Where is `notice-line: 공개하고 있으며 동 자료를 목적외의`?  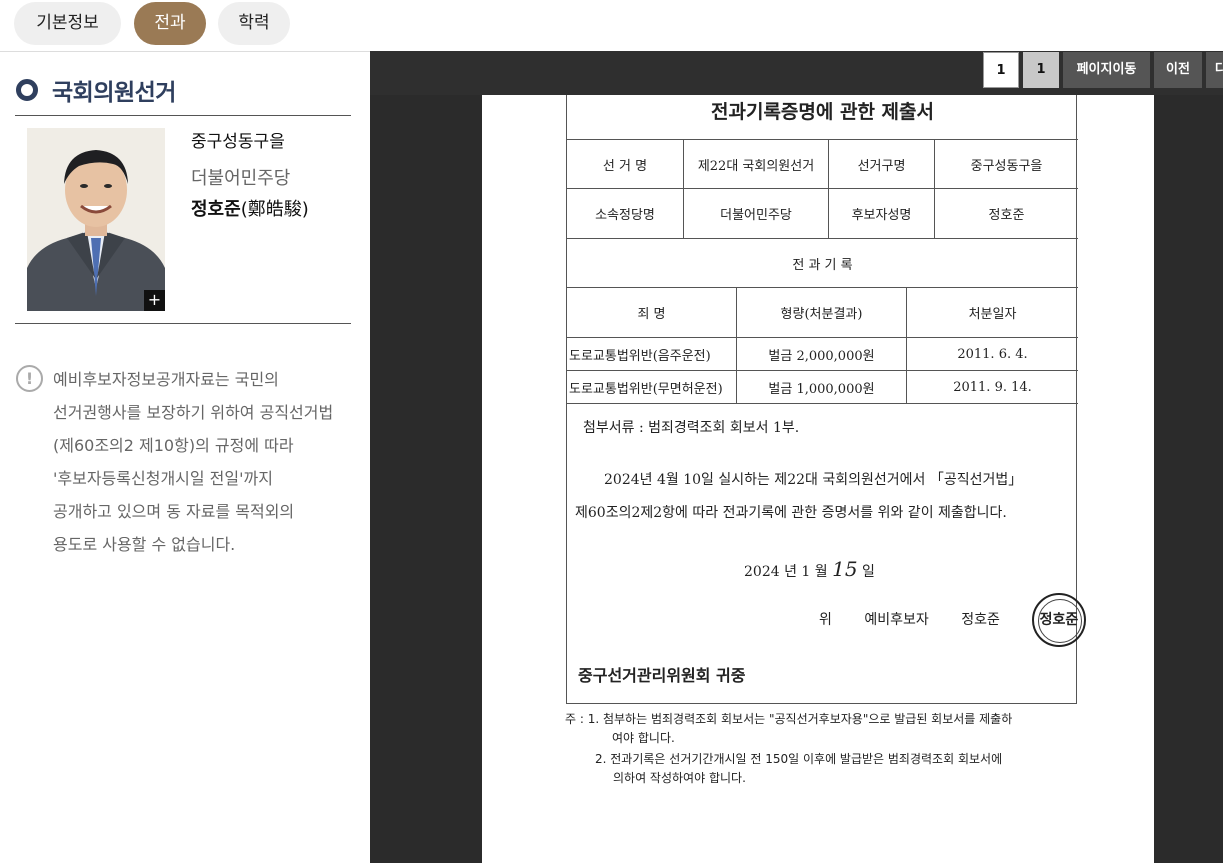
notice-line: 공개하고 있으며 동 자료를 목적외의 is located at coordinates (174, 511).